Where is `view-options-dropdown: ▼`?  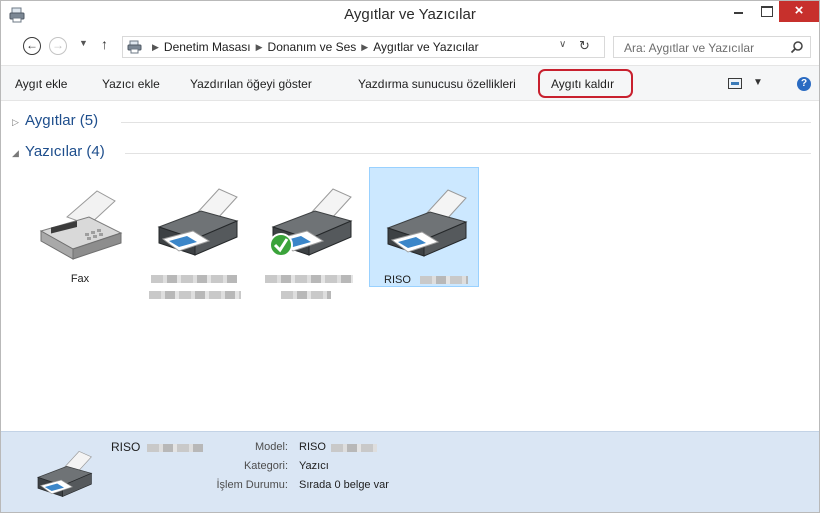 view-options-dropdown: ▼ is located at coordinates (758, 82).